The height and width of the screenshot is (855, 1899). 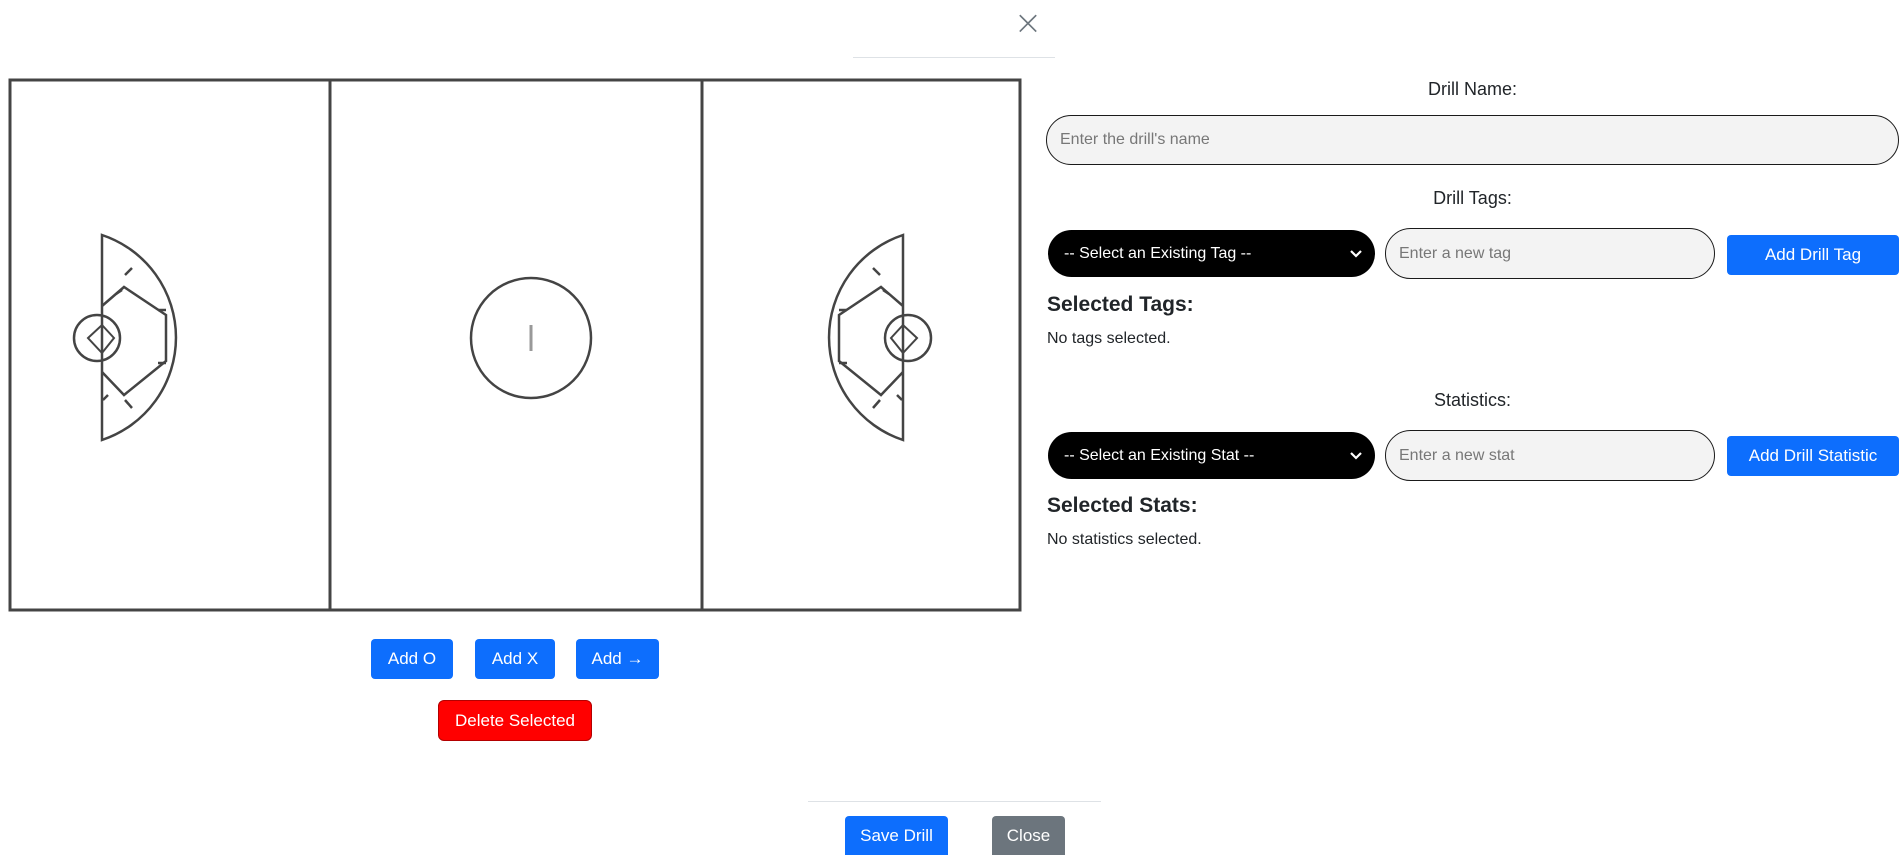 What do you see at coordinates (1550, 455) in the screenshot?
I see `new-stat-input` at bounding box center [1550, 455].